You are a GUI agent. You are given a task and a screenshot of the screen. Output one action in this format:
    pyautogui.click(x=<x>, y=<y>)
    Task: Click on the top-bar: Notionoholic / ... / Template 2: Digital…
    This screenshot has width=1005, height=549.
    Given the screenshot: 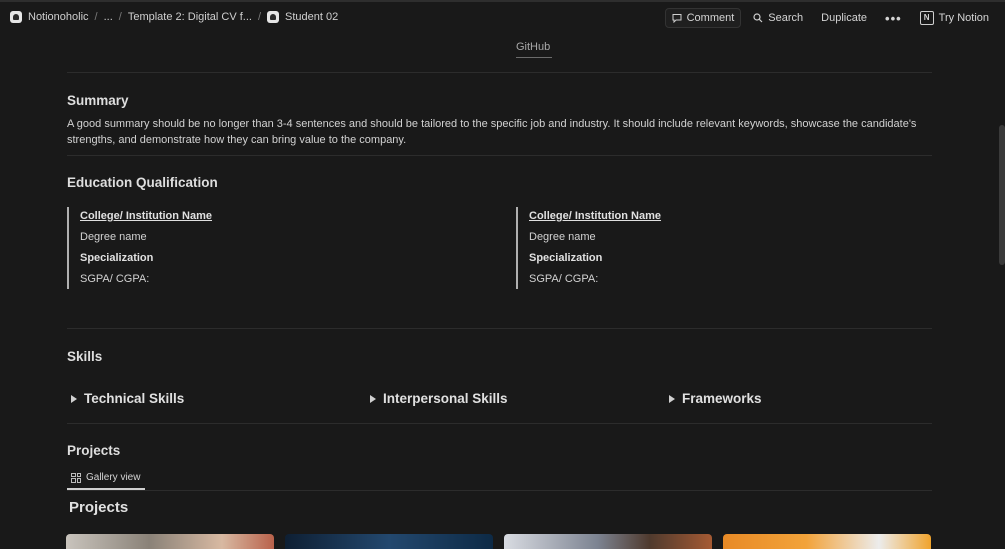 What is the action you would take?
    pyautogui.click(x=502, y=17)
    